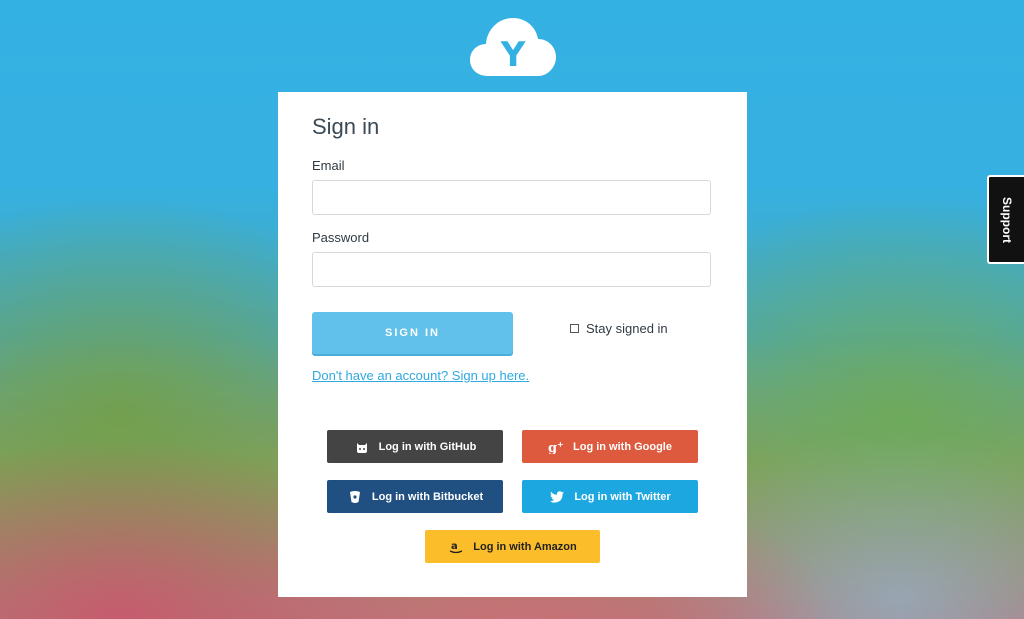  I want to click on github-icon, so click(362, 447).